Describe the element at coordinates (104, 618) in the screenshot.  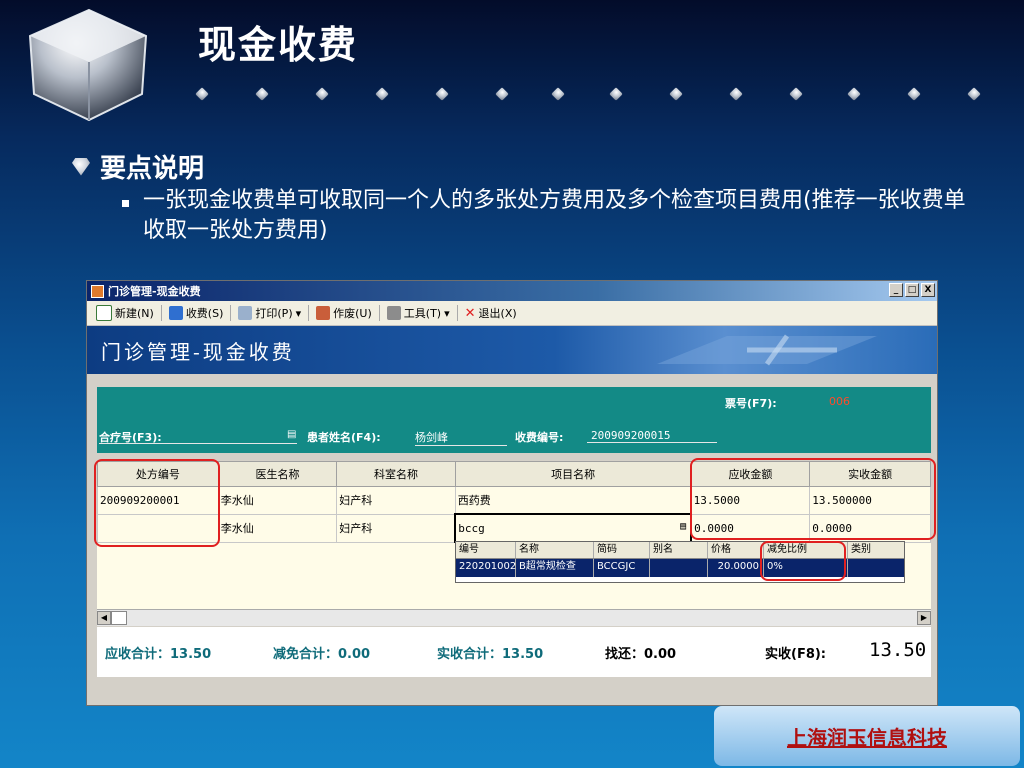
I see `scroll-left-icon: ◀` at that location.